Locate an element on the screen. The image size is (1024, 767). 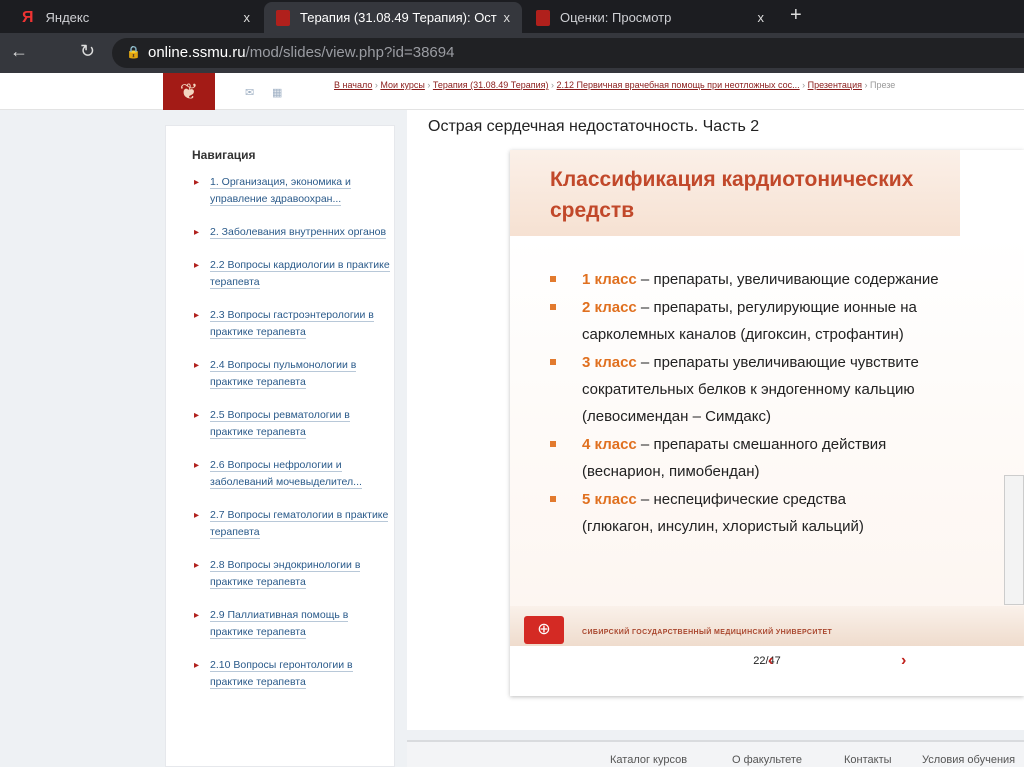
slide-heading: Классификация кардиотонических средств is located at coordinates (735, 193).